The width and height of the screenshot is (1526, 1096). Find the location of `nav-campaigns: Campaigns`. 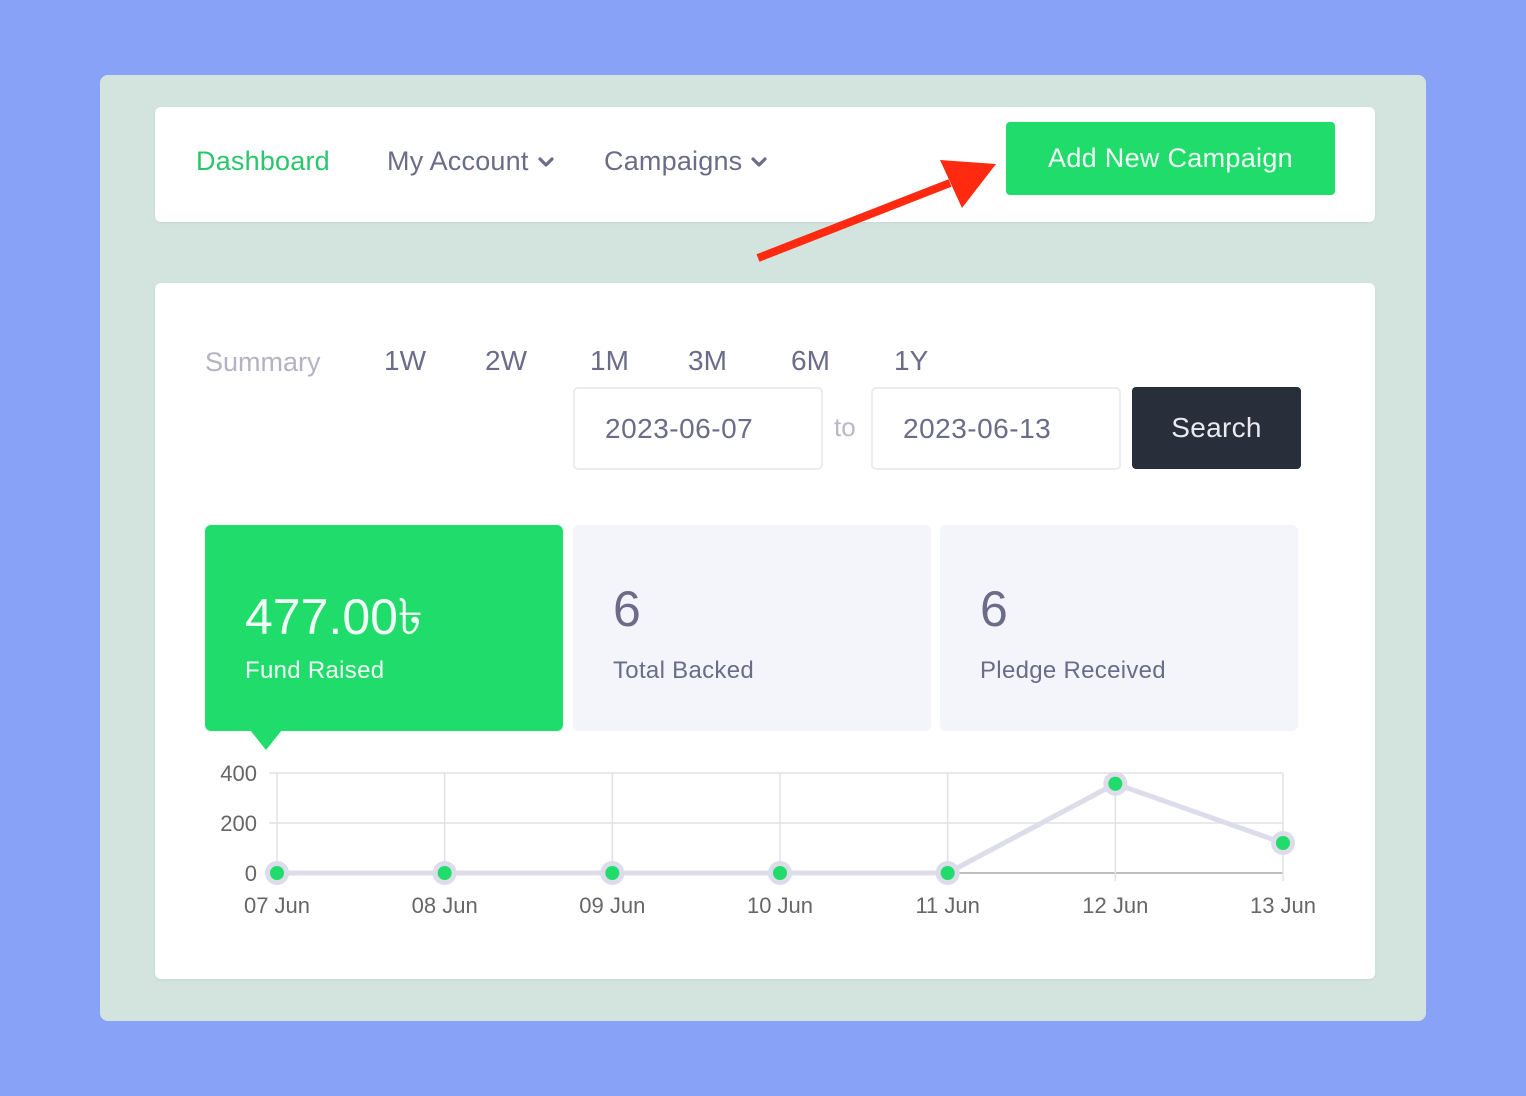

nav-campaigns: Campaigns is located at coordinates (686, 161).